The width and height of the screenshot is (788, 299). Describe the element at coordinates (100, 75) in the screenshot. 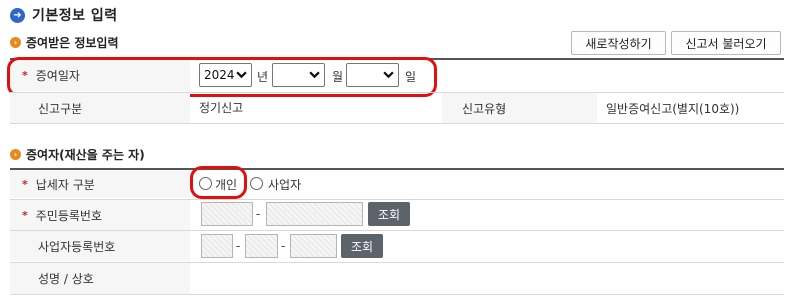

I see `gift-date-label-cell: * 증여일자` at that location.